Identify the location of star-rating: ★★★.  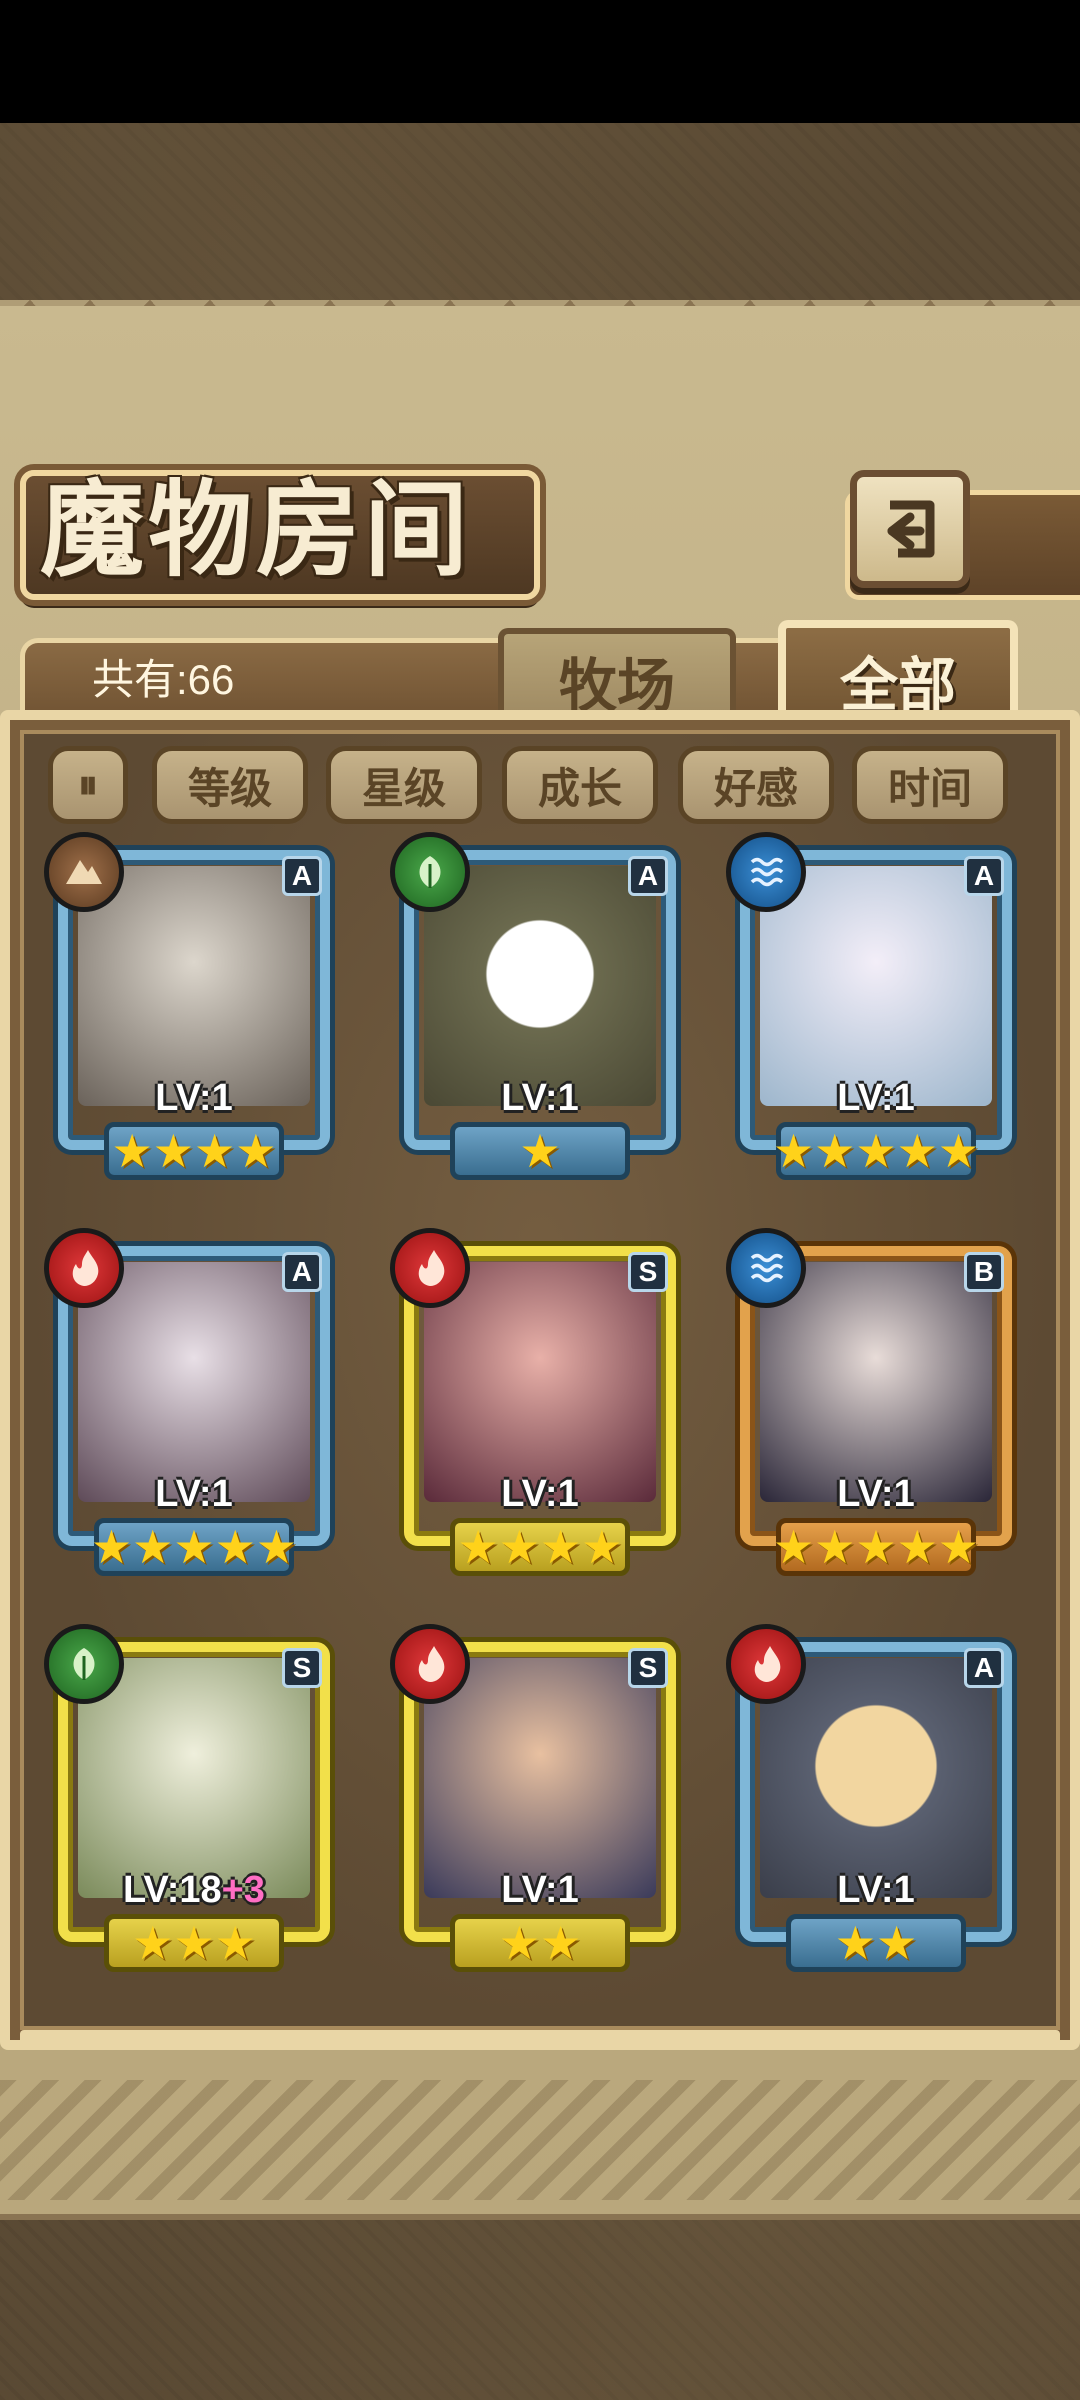
(194, 1943).